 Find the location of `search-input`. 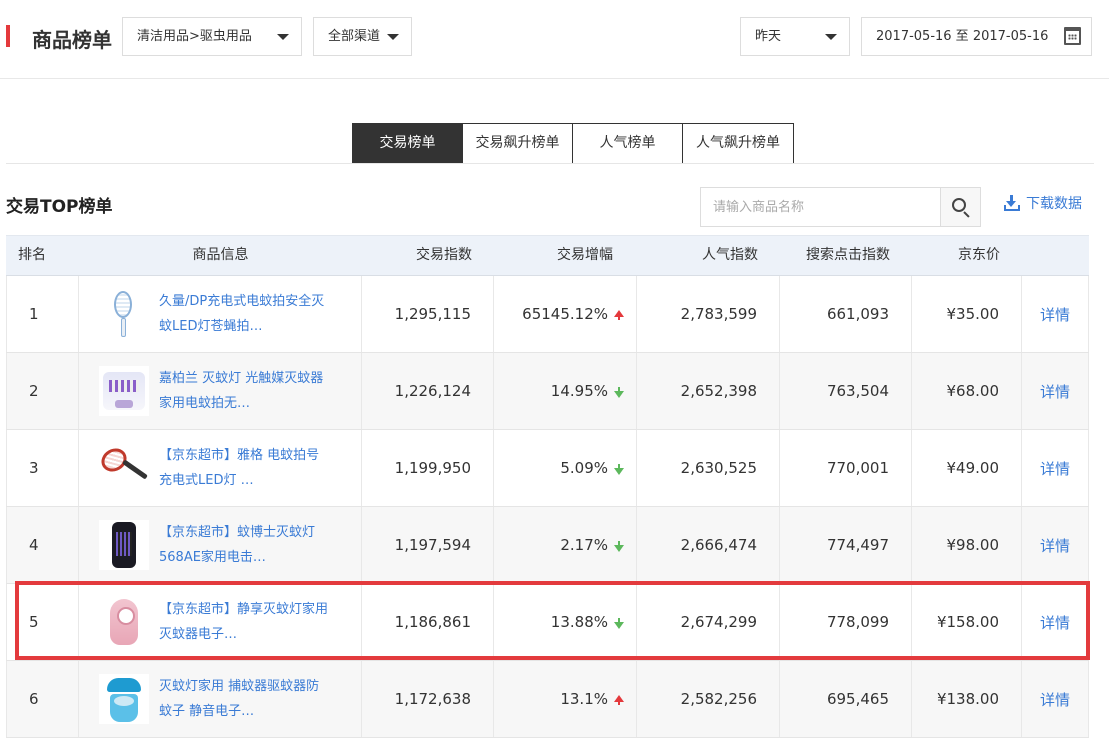

search-input is located at coordinates (821, 207).